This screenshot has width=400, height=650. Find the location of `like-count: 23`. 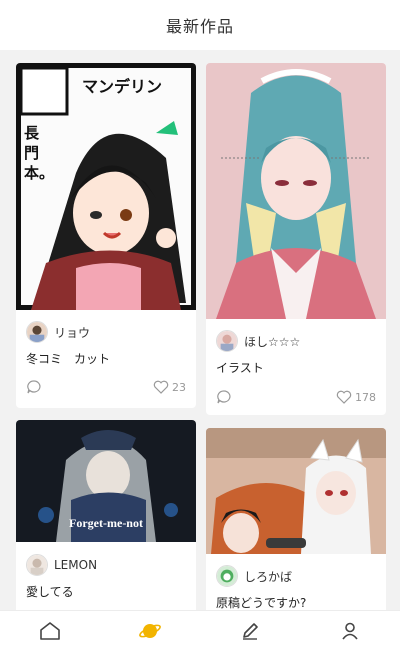

like-count: 23 is located at coordinates (179, 387).